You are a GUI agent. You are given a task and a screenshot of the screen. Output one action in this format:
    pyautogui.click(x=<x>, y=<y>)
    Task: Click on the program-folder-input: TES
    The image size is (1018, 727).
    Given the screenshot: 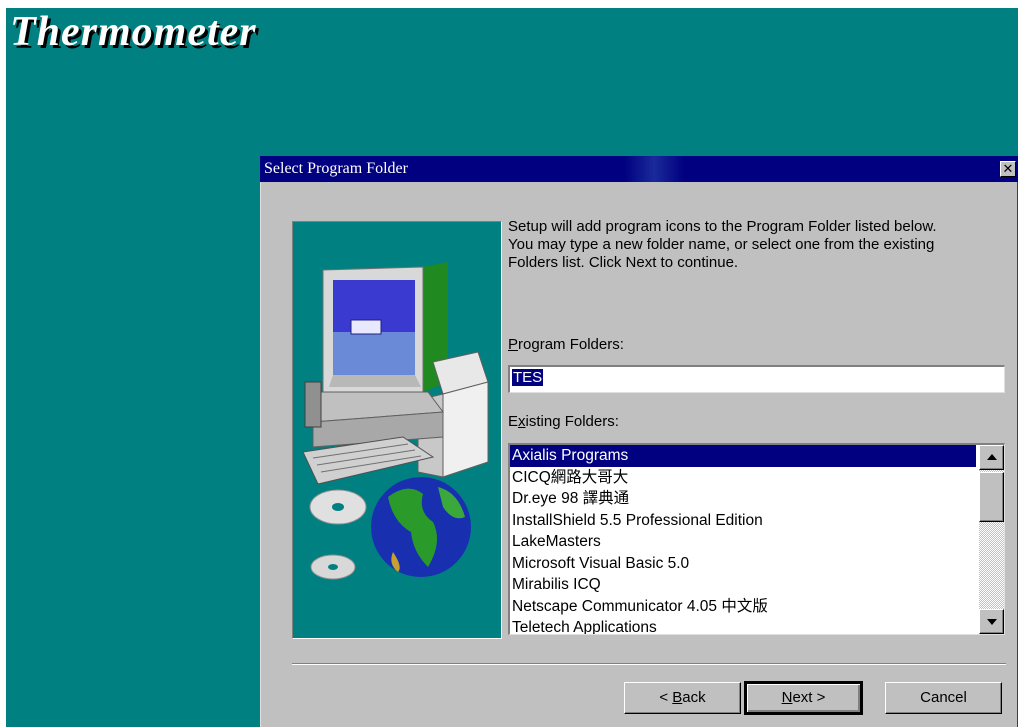 What is the action you would take?
    pyautogui.click(x=756, y=379)
    